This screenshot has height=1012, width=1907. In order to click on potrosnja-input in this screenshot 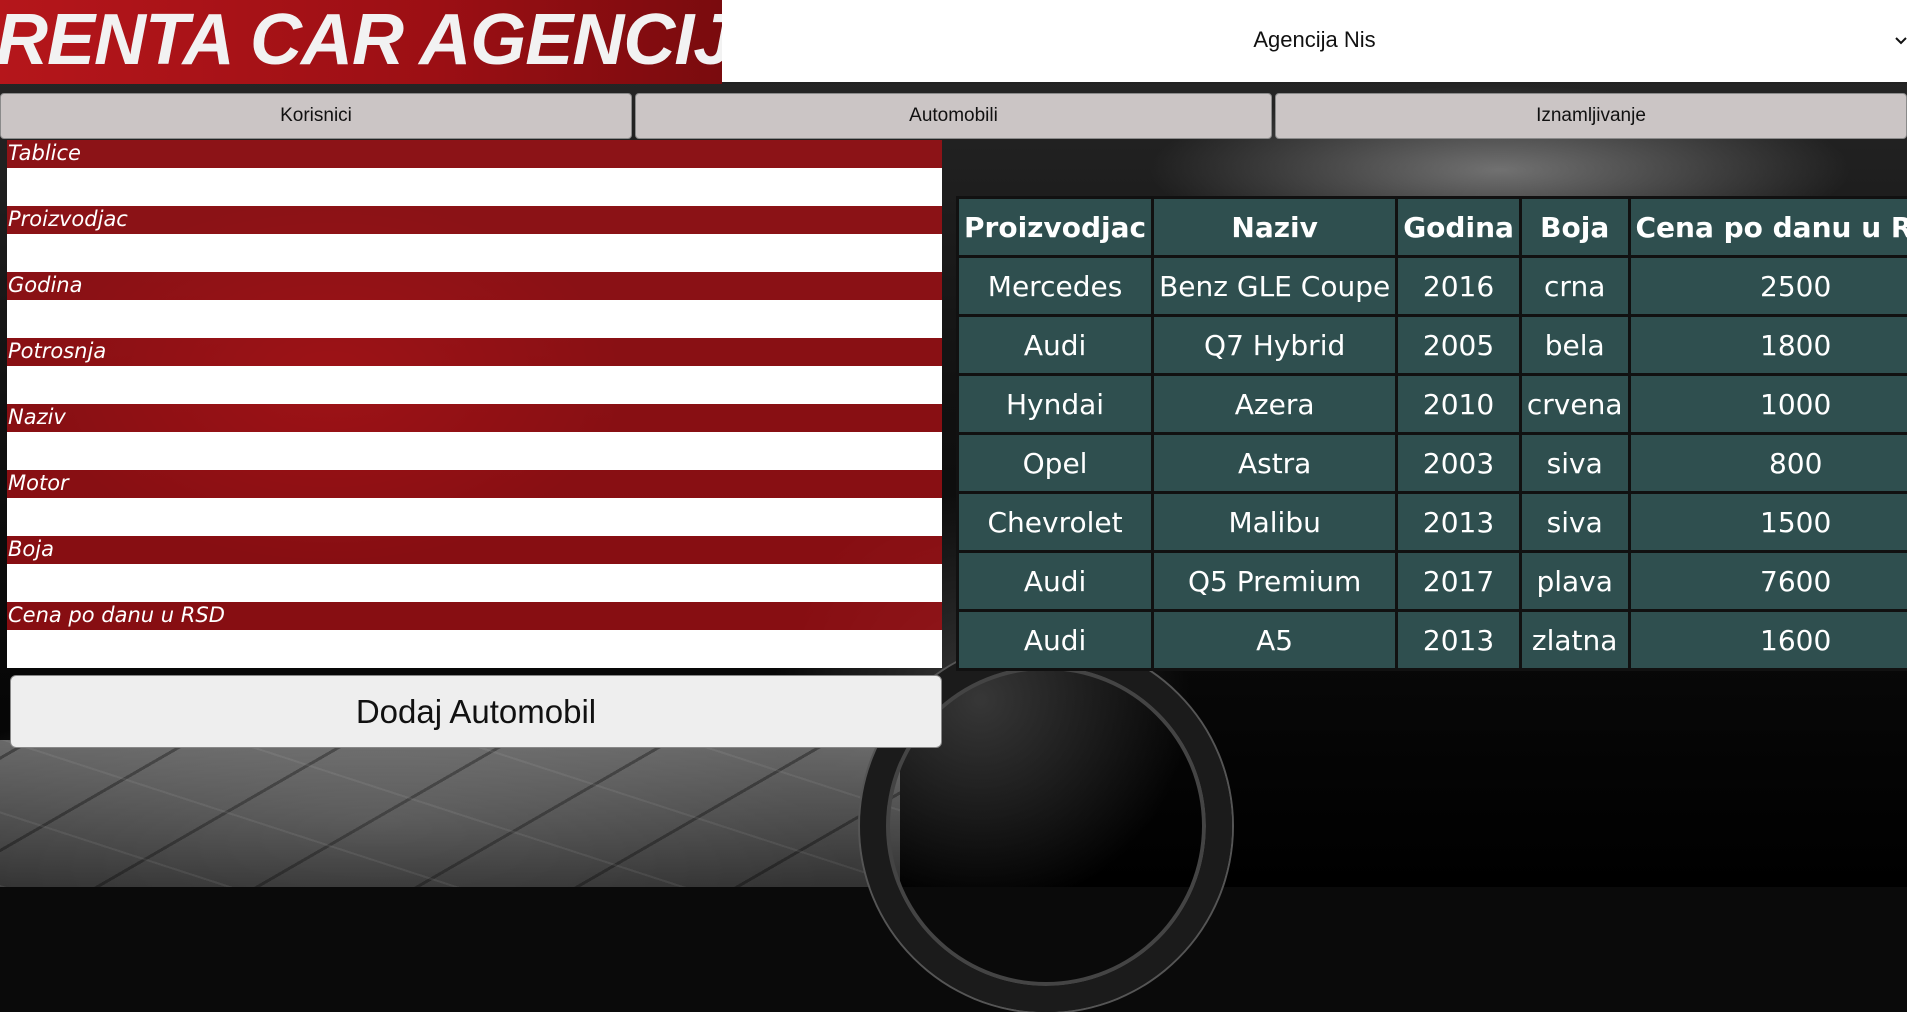, I will do `click(474, 385)`.